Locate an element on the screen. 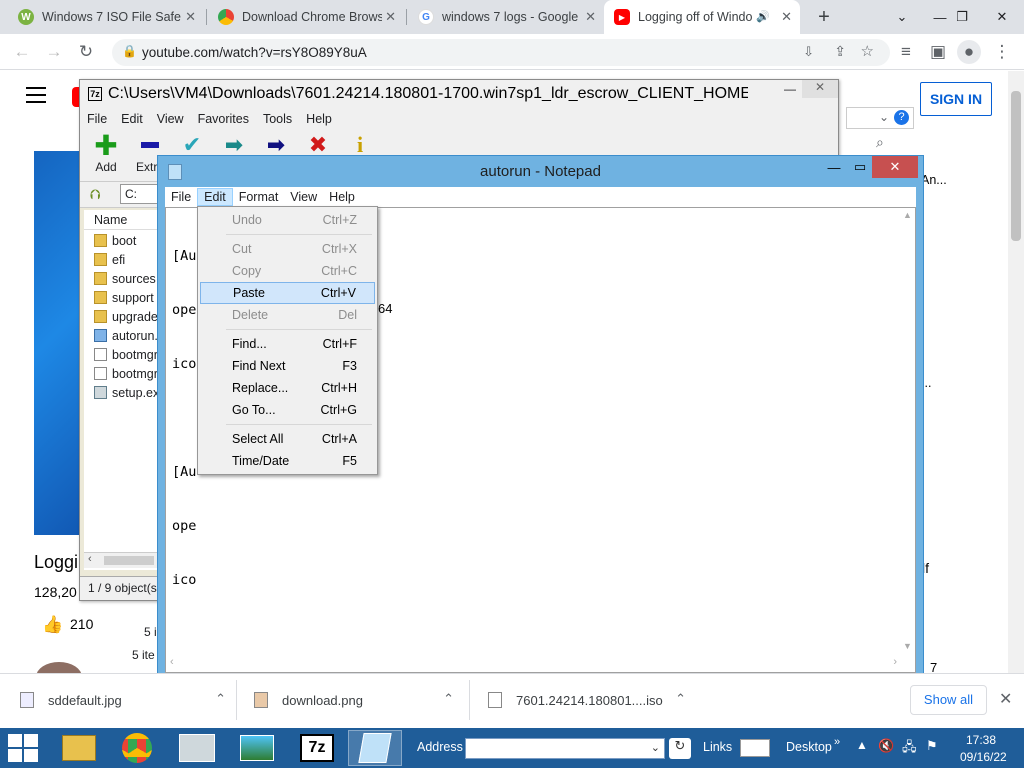  close-window-icon: ✕ is located at coordinates (1002, 17).